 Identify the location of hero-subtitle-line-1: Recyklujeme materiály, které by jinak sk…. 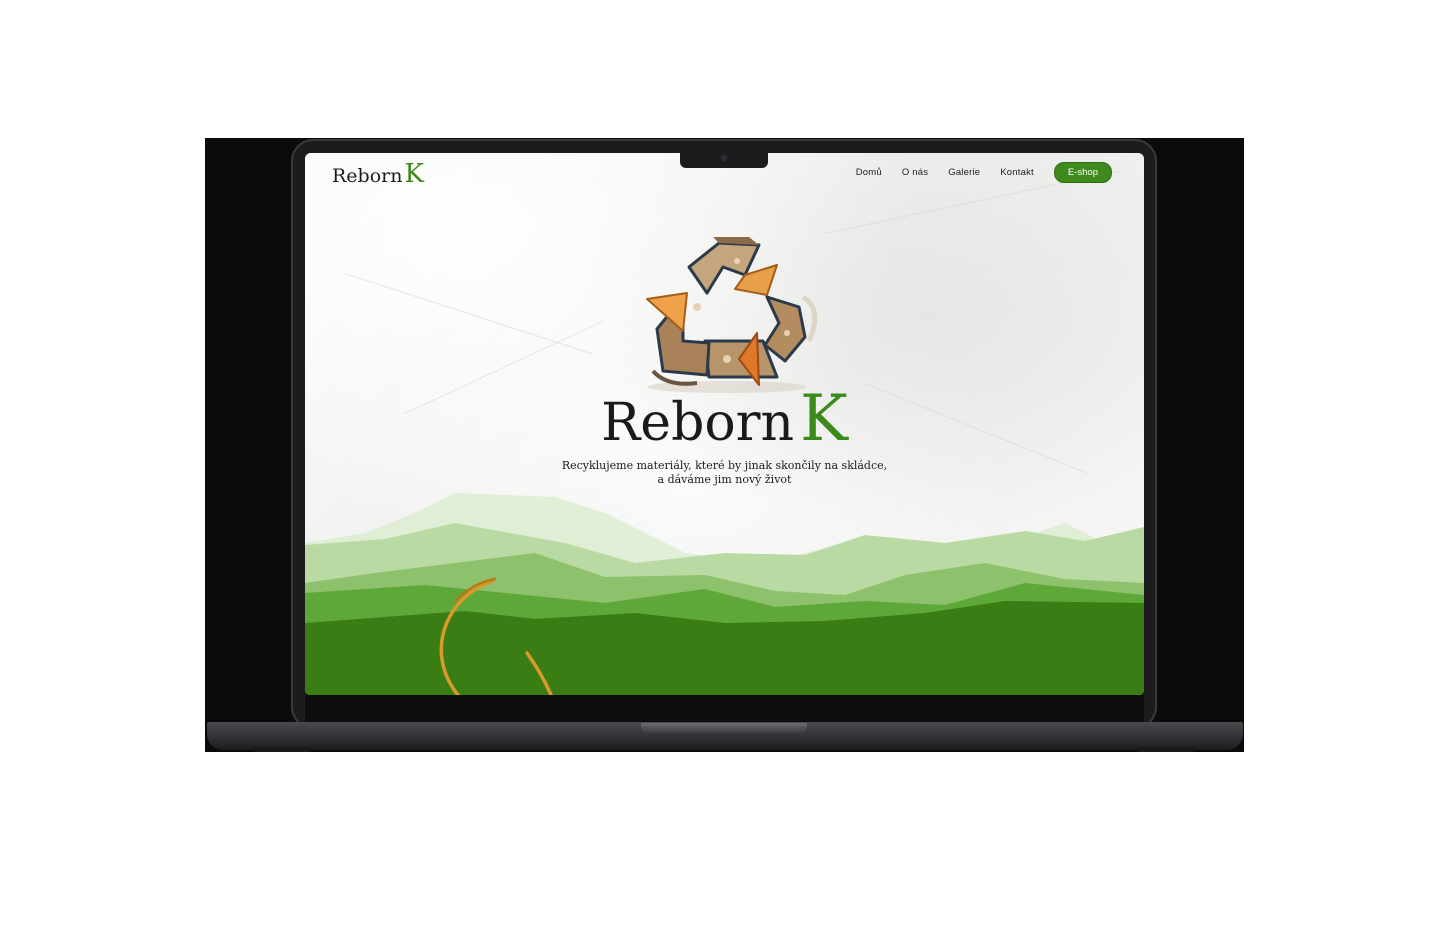
(724, 465).